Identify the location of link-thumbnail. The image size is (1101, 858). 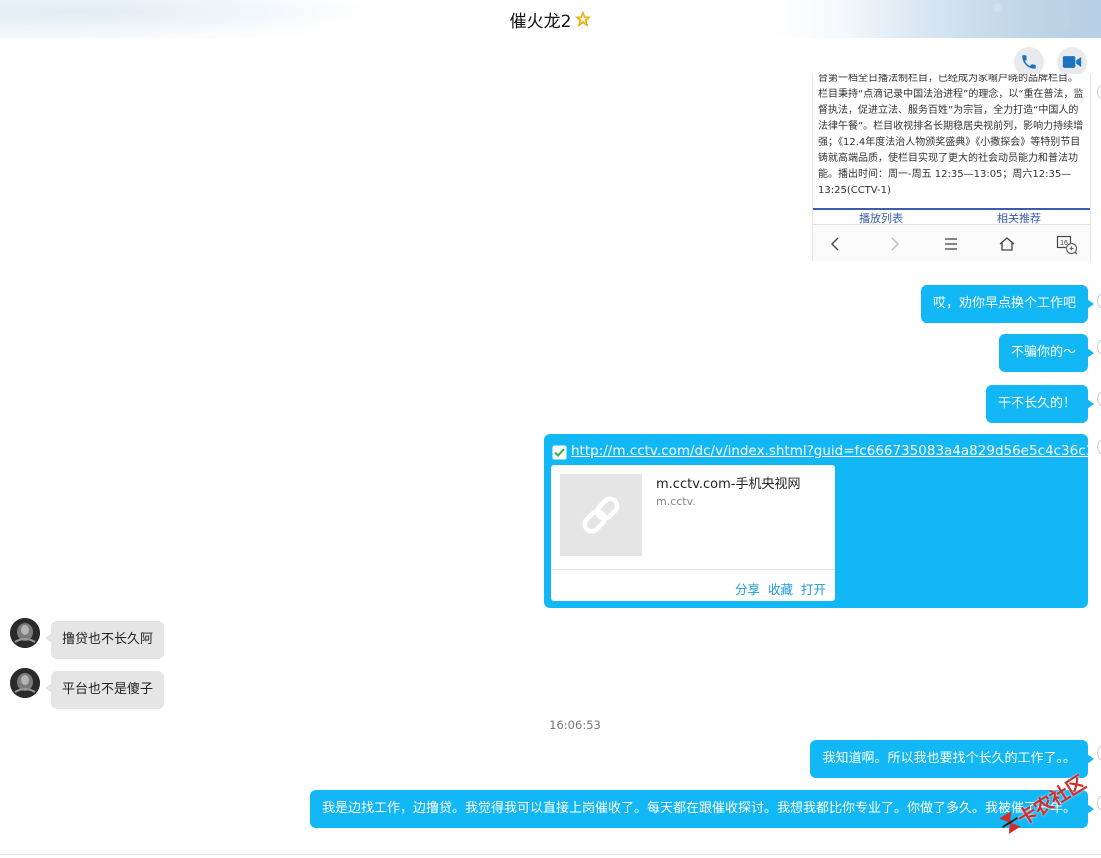
(601, 515).